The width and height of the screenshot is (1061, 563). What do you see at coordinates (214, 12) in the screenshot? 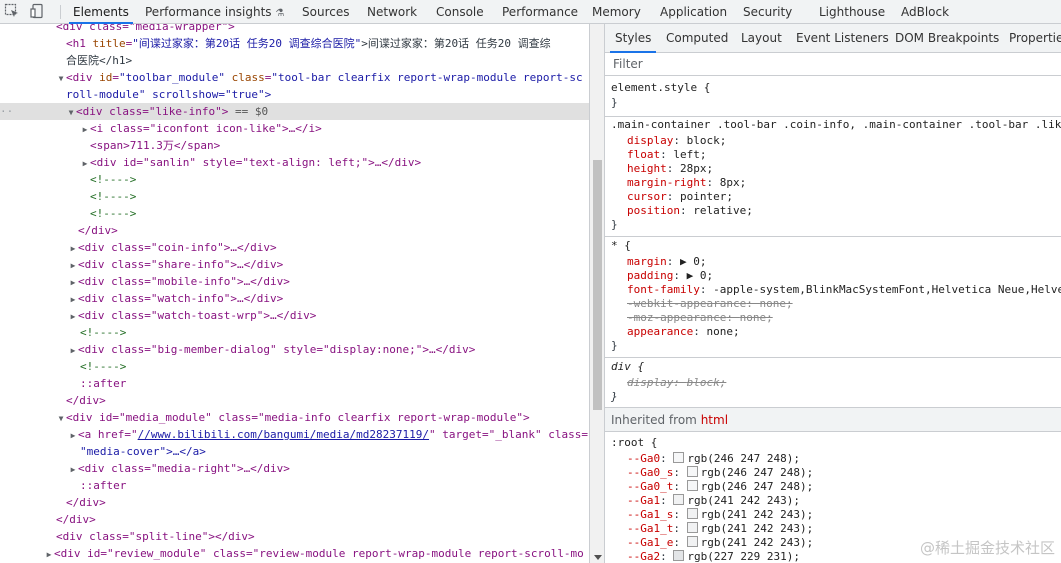
I see `tab-performance-insights: Performance insights ⚗` at bounding box center [214, 12].